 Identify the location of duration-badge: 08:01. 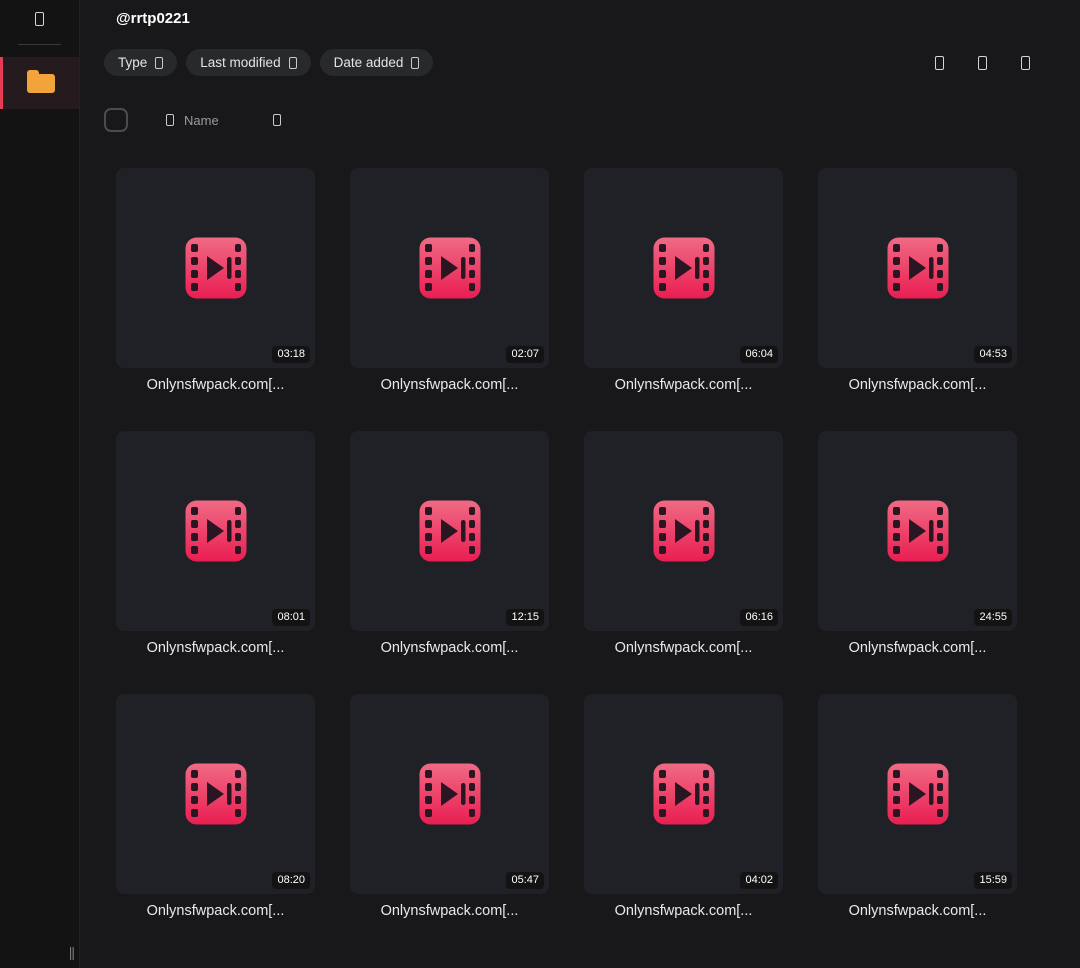
(291, 617).